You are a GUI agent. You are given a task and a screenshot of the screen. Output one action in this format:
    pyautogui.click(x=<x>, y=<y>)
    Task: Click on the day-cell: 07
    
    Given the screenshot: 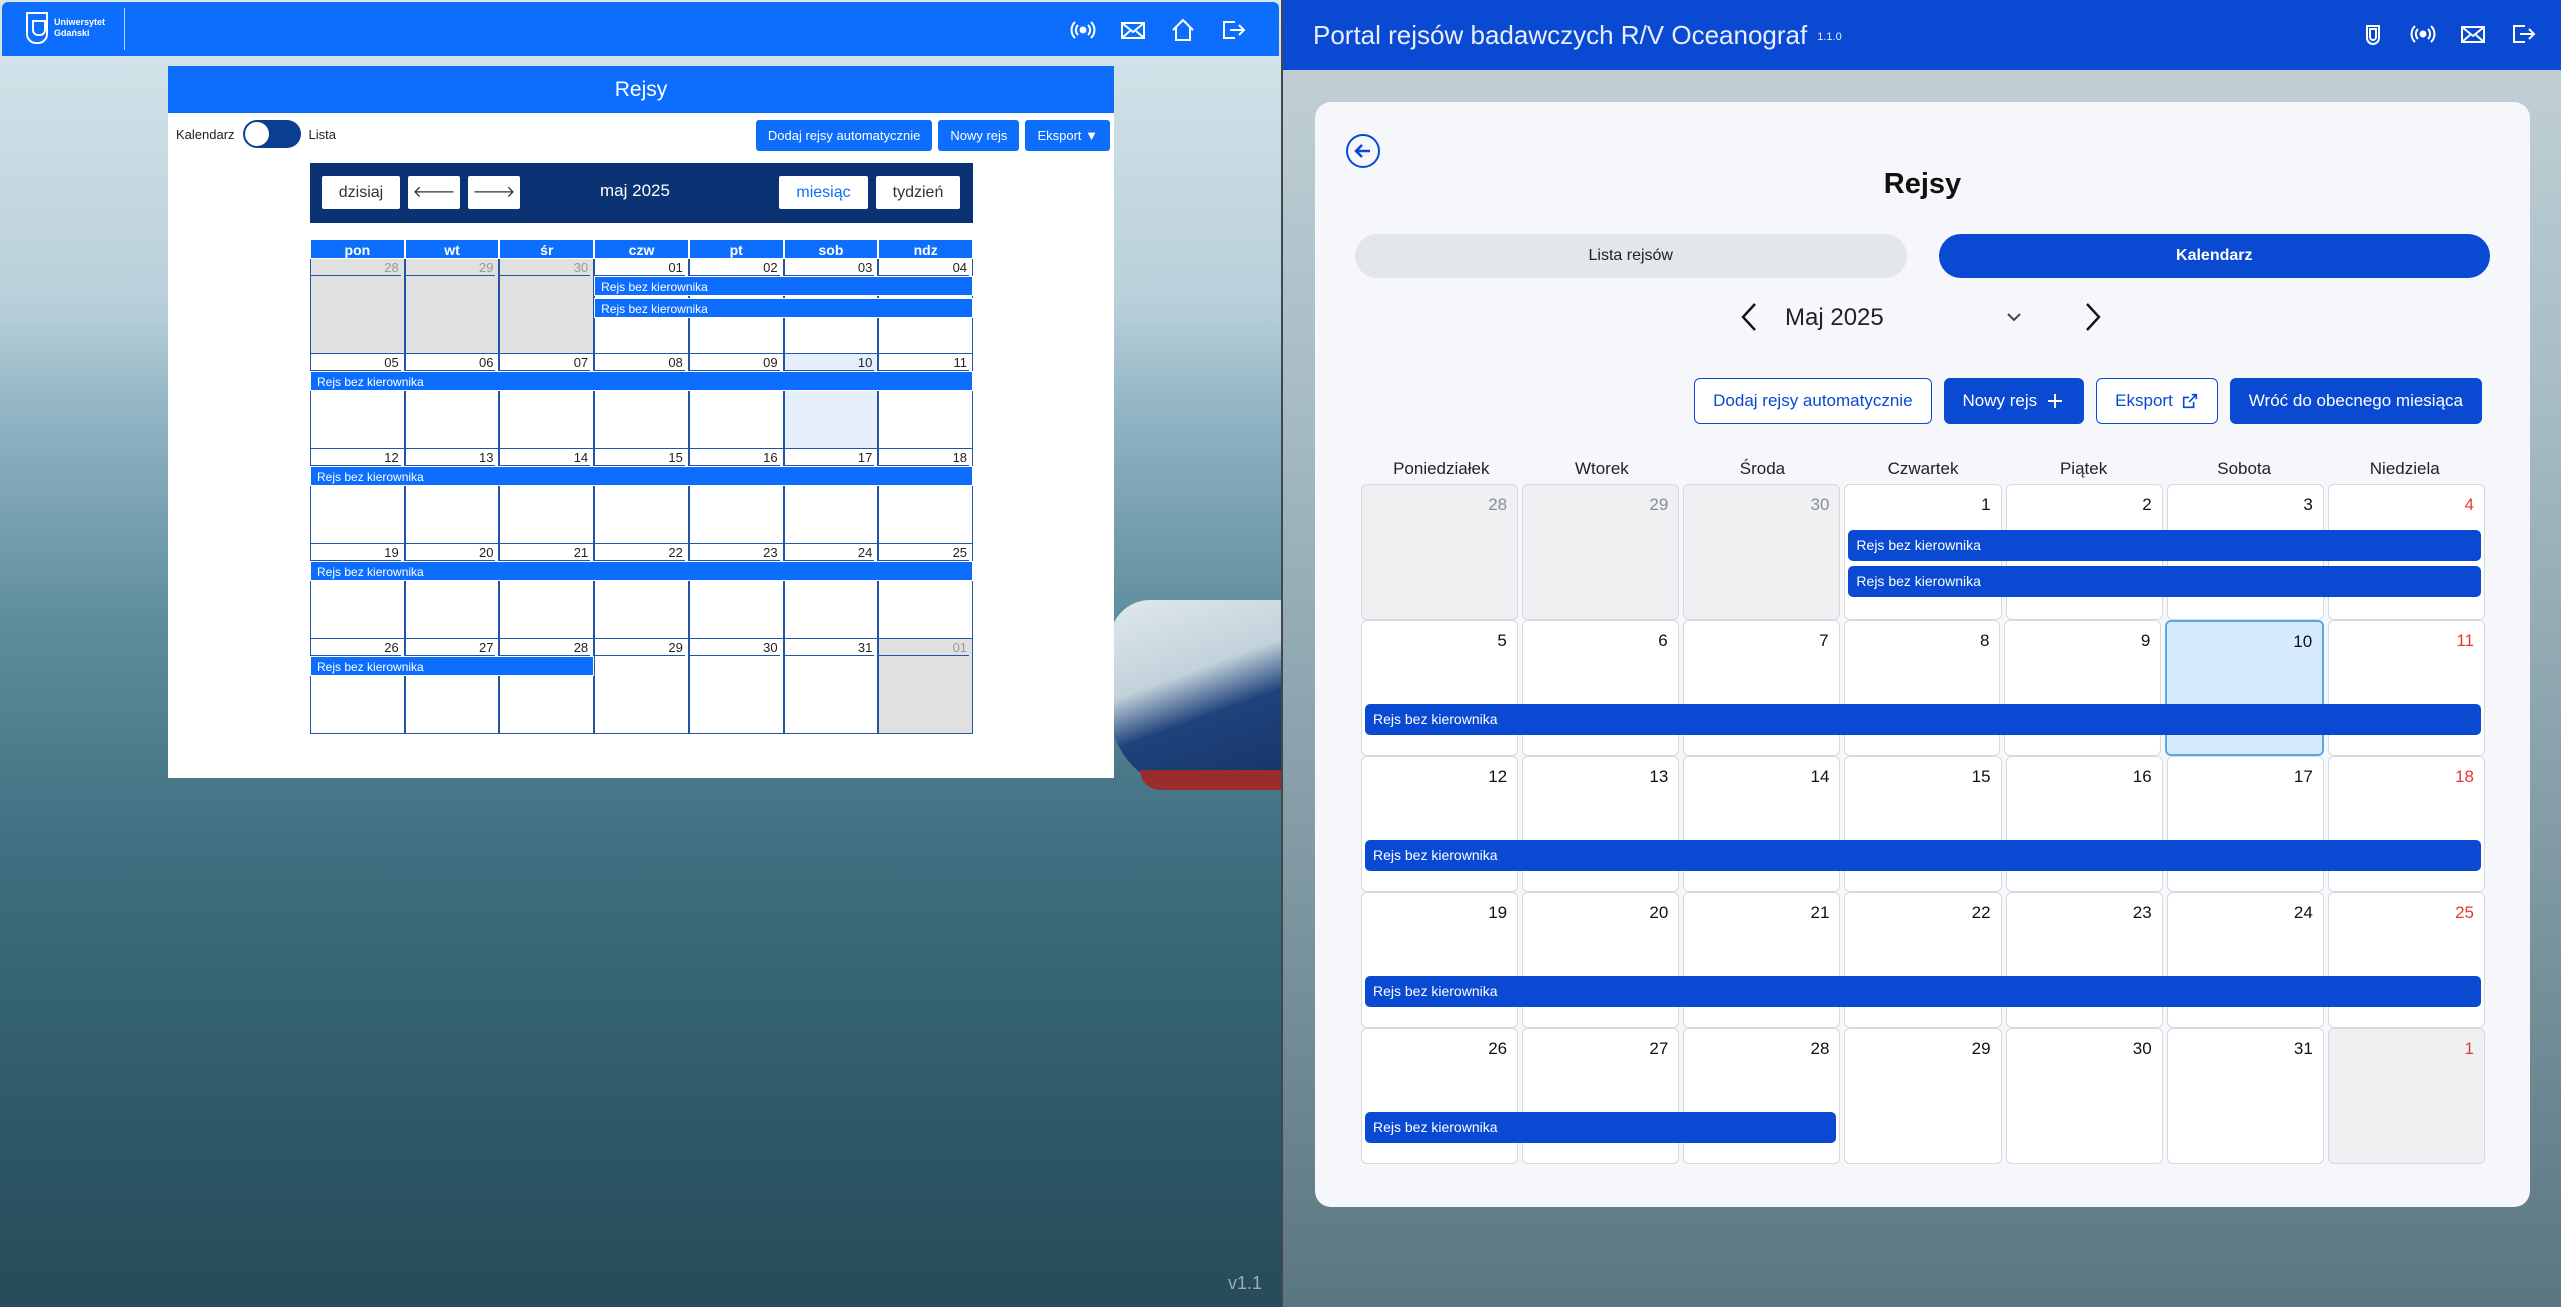 What is the action you would take?
    pyautogui.click(x=547, y=401)
    